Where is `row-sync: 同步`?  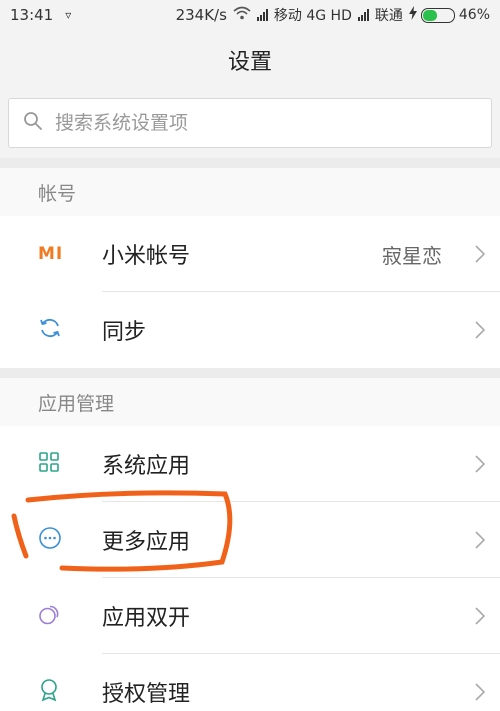 row-sync: 同步 is located at coordinates (250, 330).